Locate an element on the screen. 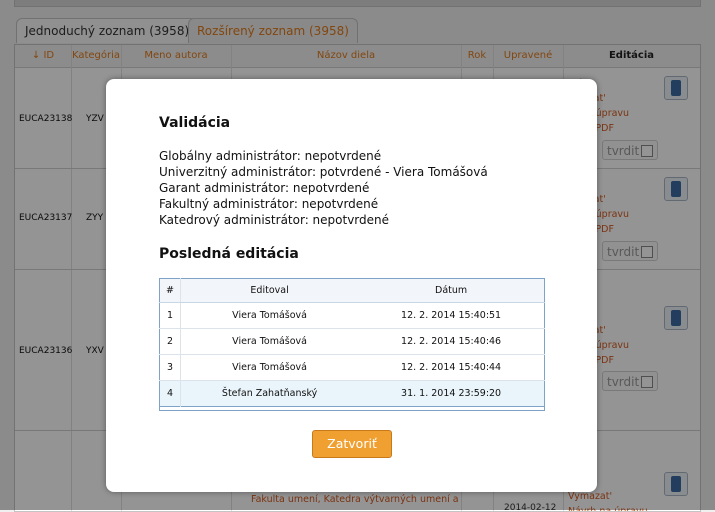 This screenshot has width=715, height=512. edit-date: 12. 2. 2014 15:40:44 is located at coordinates (451, 367).